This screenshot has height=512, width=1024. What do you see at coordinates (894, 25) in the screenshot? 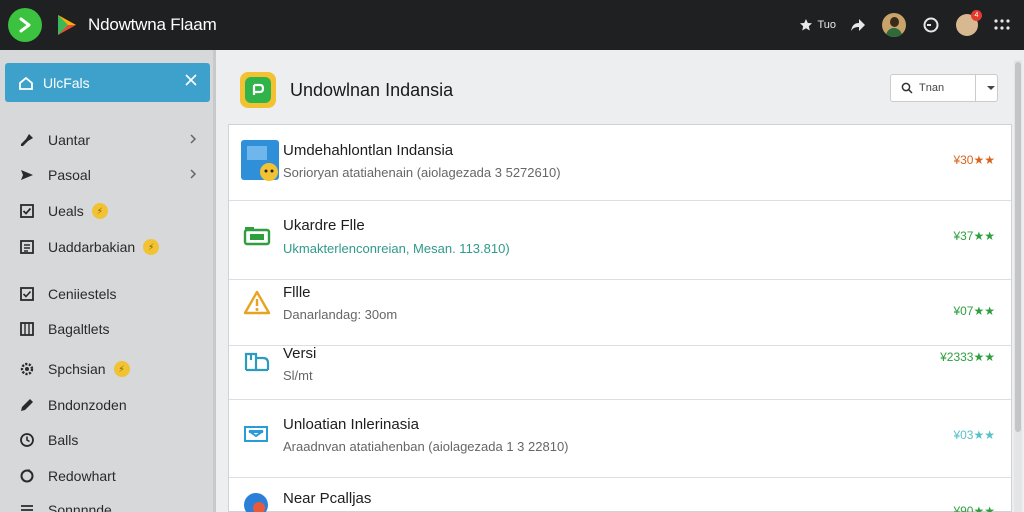
I see `avatar` at bounding box center [894, 25].